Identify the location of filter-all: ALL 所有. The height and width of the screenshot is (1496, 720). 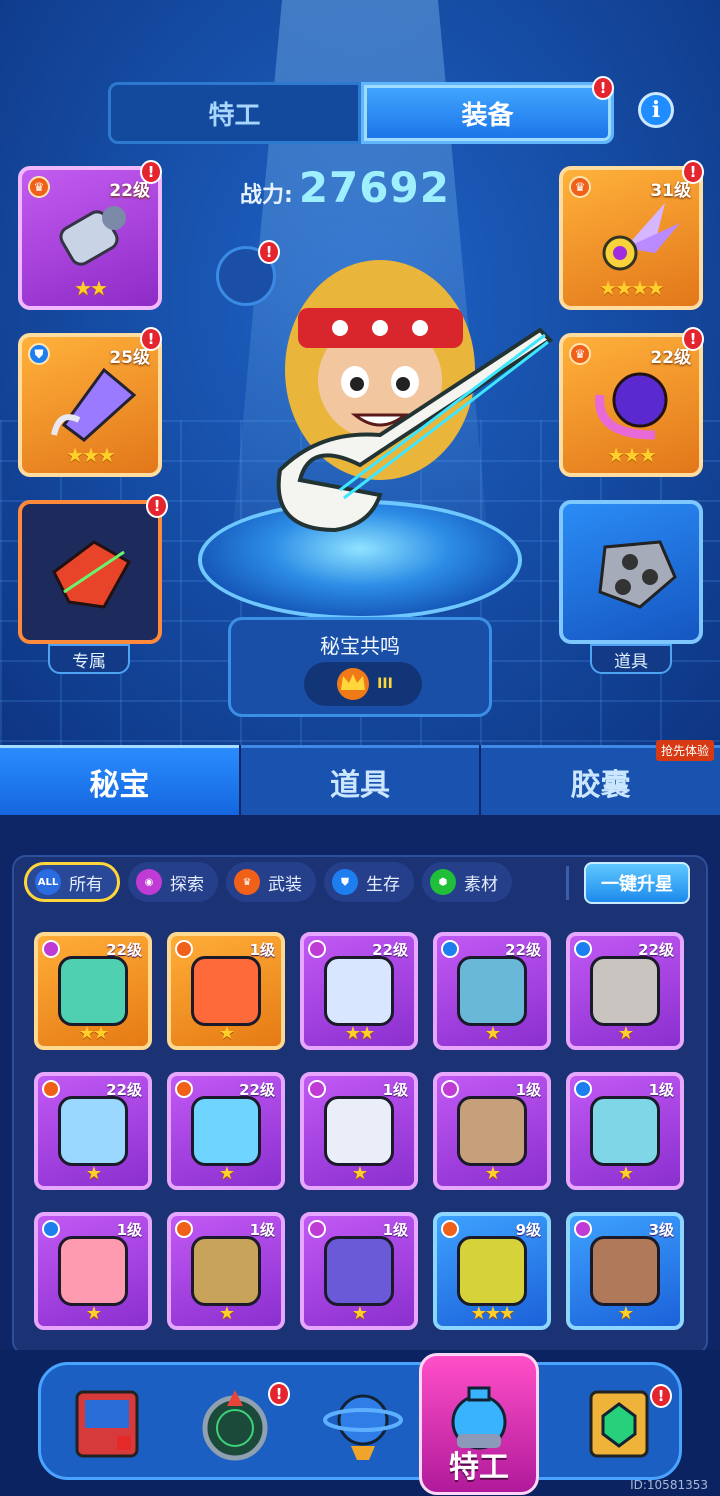
(72, 882).